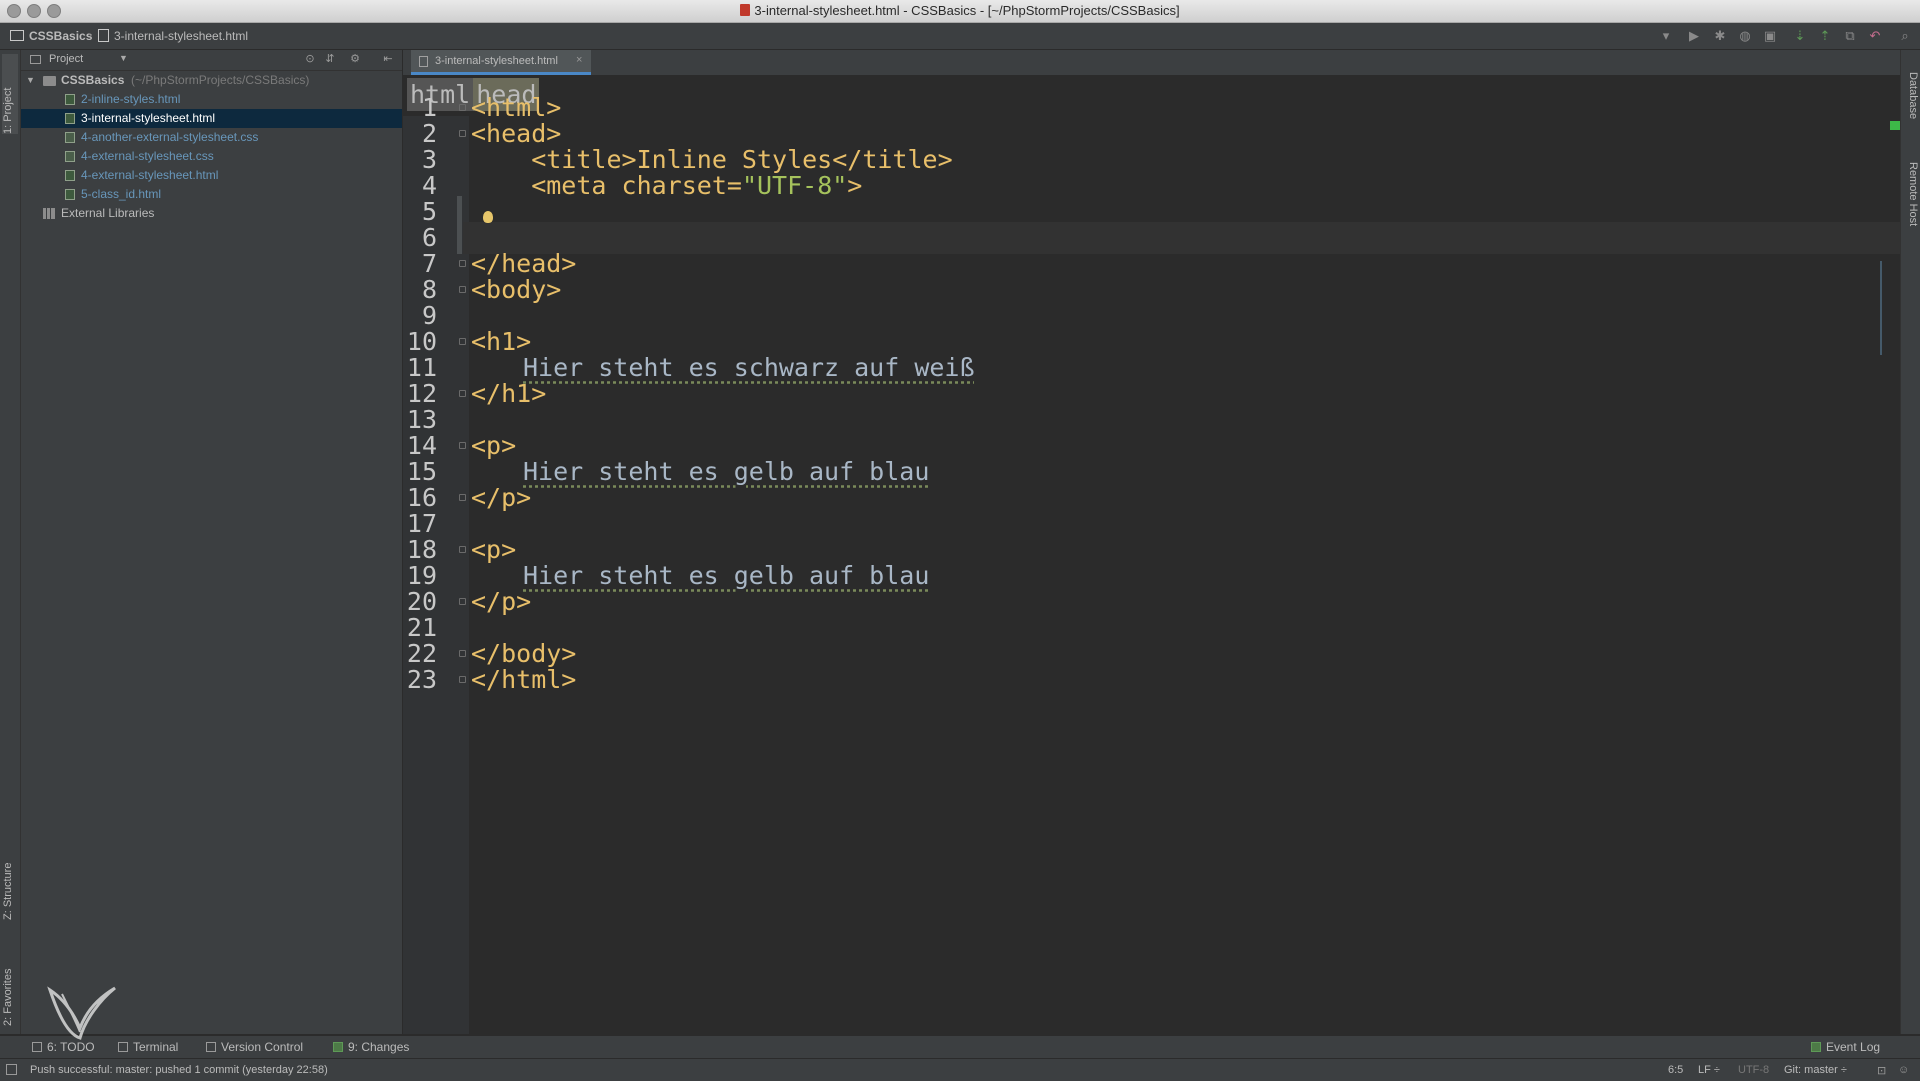  What do you see at coordinates (123, 1047) in the screenshot?
I see `terminal-icon` at bounding box center [123, 1047].